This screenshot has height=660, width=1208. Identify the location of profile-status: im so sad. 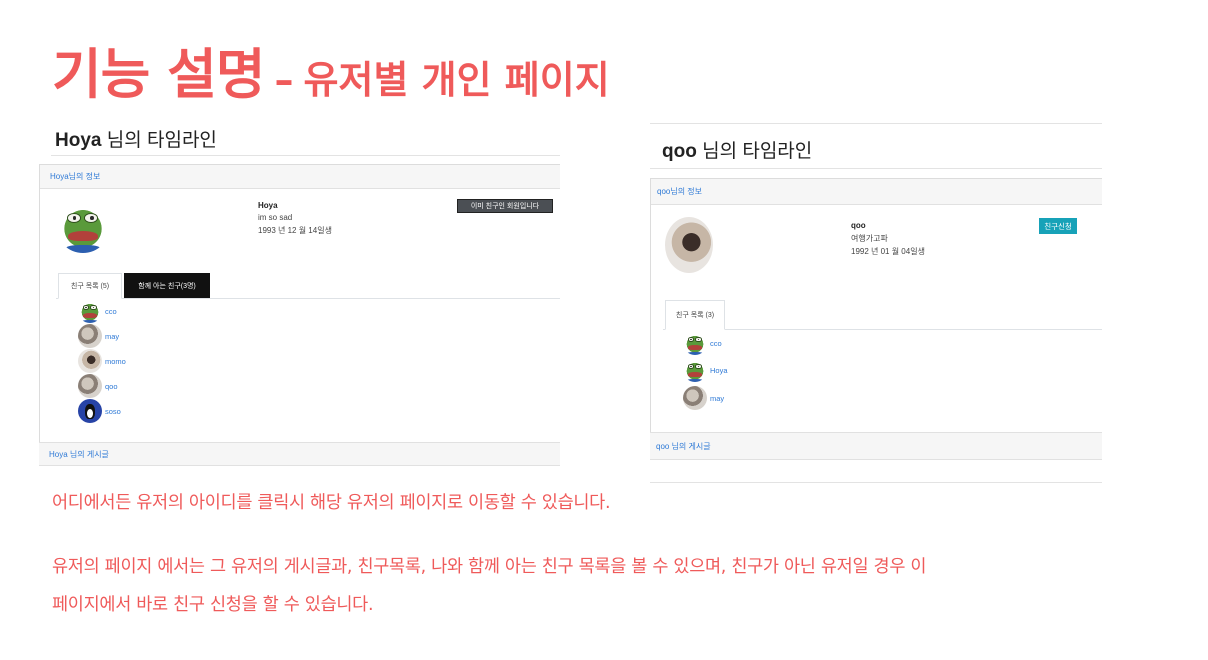
(275, 217).